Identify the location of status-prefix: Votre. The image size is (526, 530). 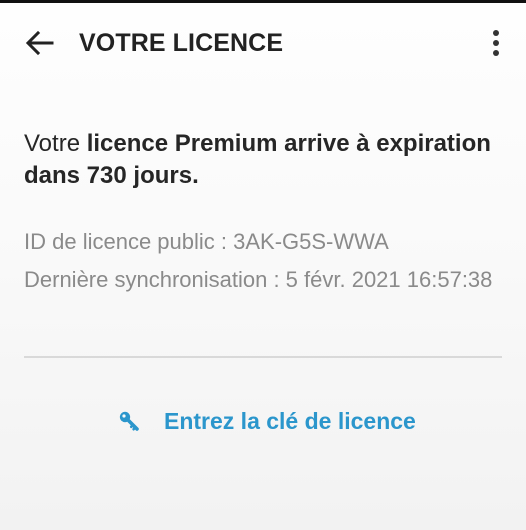
(55, 143).